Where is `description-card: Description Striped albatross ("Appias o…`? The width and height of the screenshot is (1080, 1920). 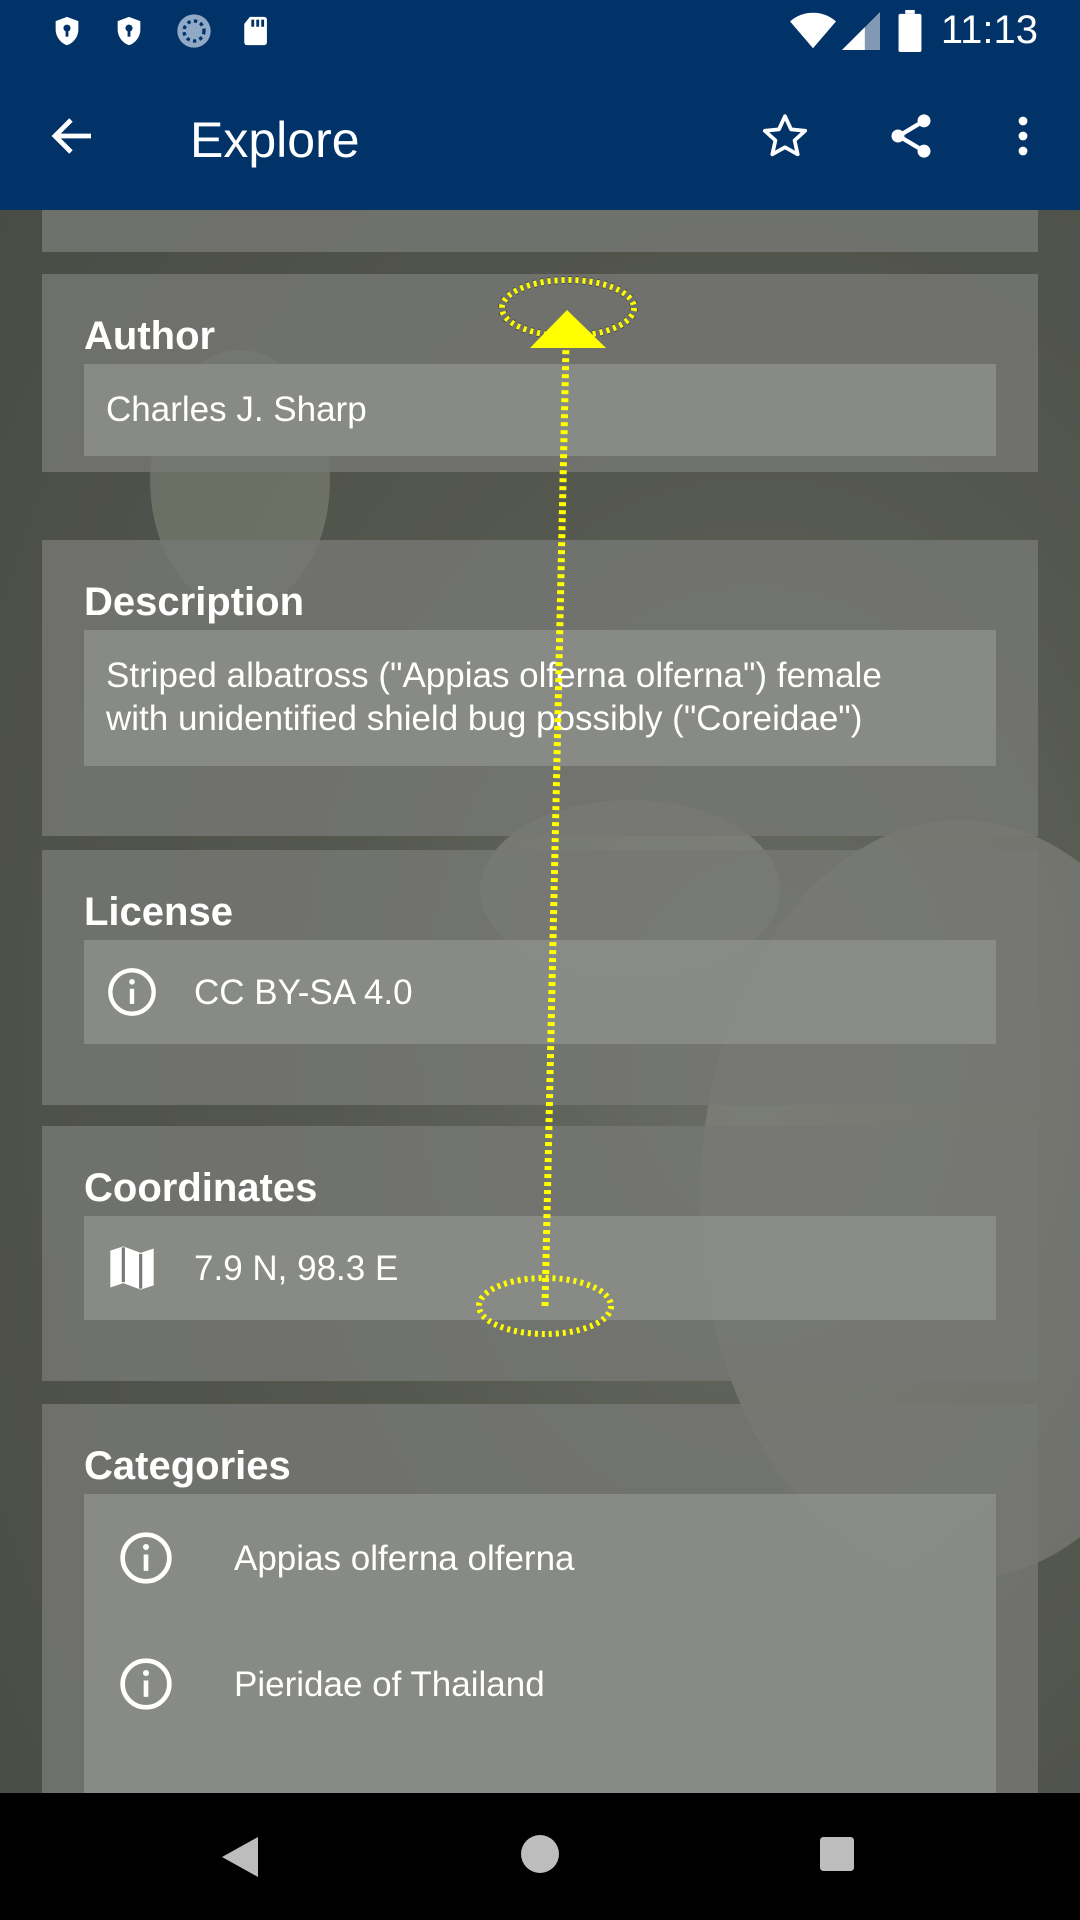 description-card: Description Striped albatross ("Appias o… is located at coordinates (540, 688).